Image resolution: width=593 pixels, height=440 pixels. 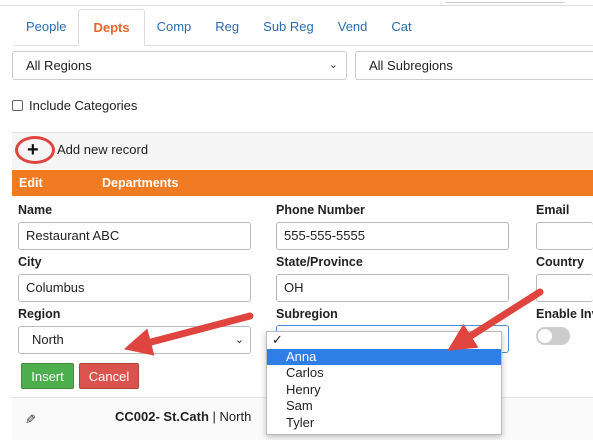 What do you see at coordinates (495, 319) in the screenshot?
I see `arrow-to-subregion` at bounding box center [495, 319].